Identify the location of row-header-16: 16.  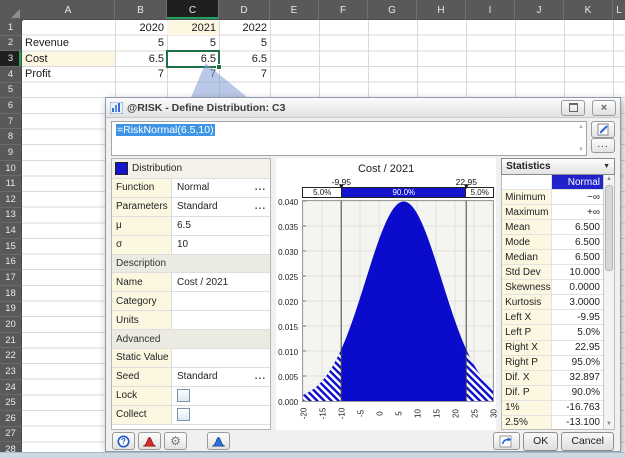
(11, 262).